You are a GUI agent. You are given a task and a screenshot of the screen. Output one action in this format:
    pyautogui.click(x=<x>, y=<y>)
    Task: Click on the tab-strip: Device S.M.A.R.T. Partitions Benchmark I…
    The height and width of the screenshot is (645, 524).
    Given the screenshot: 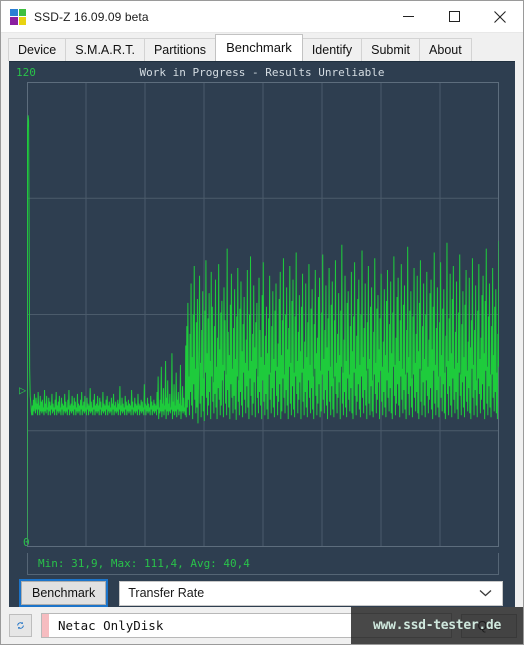 What is the action you would take?
    pyautogui.click(x=262, y=47)
    